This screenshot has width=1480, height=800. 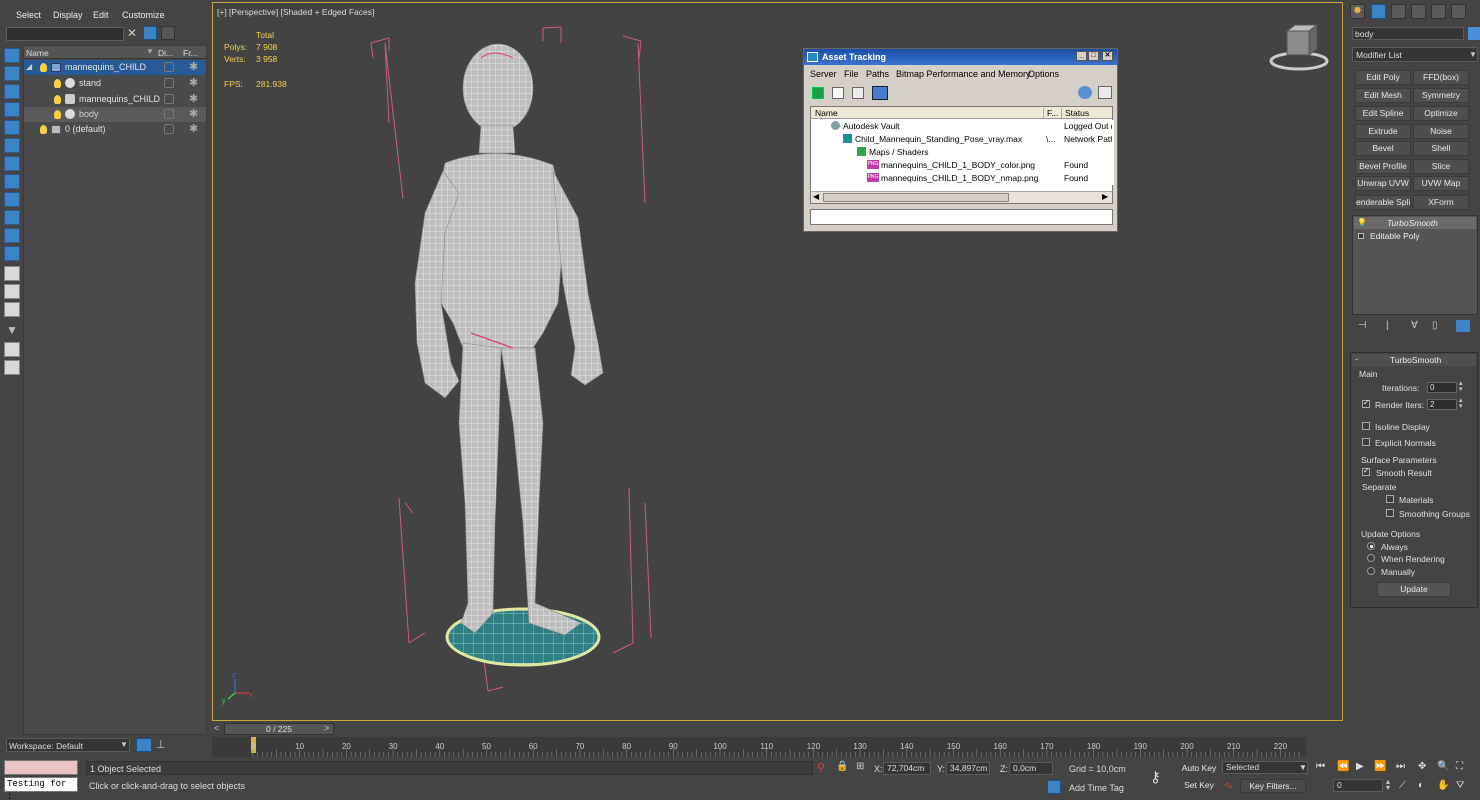 I want to click on next-frame-icon: >, so click(x=326, y=728).